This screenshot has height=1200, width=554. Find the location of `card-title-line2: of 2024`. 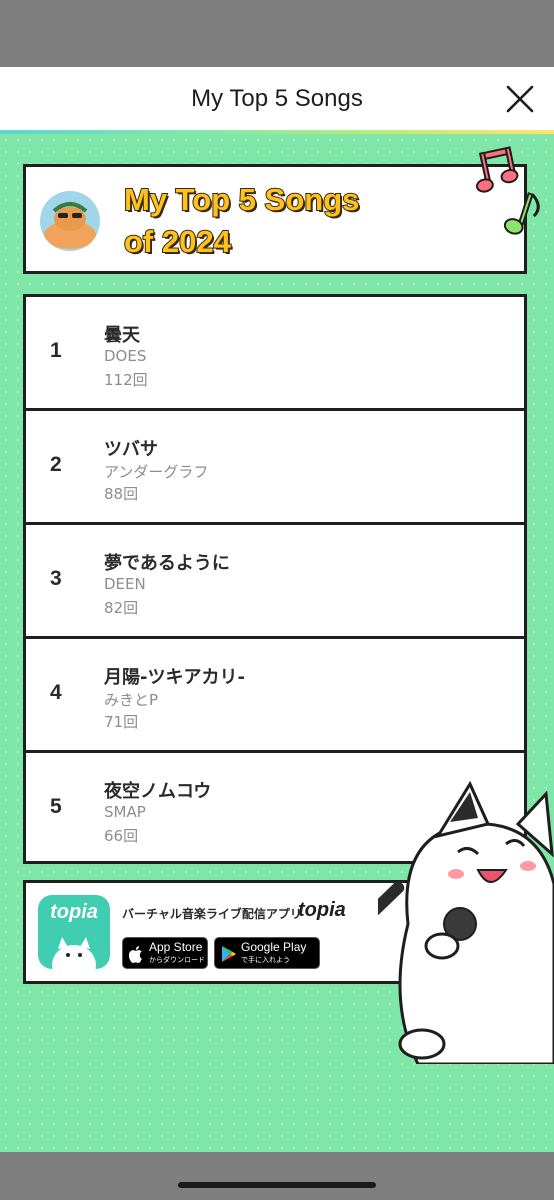

card-title-line2: of 2024 is located at coordinates (177, 241).